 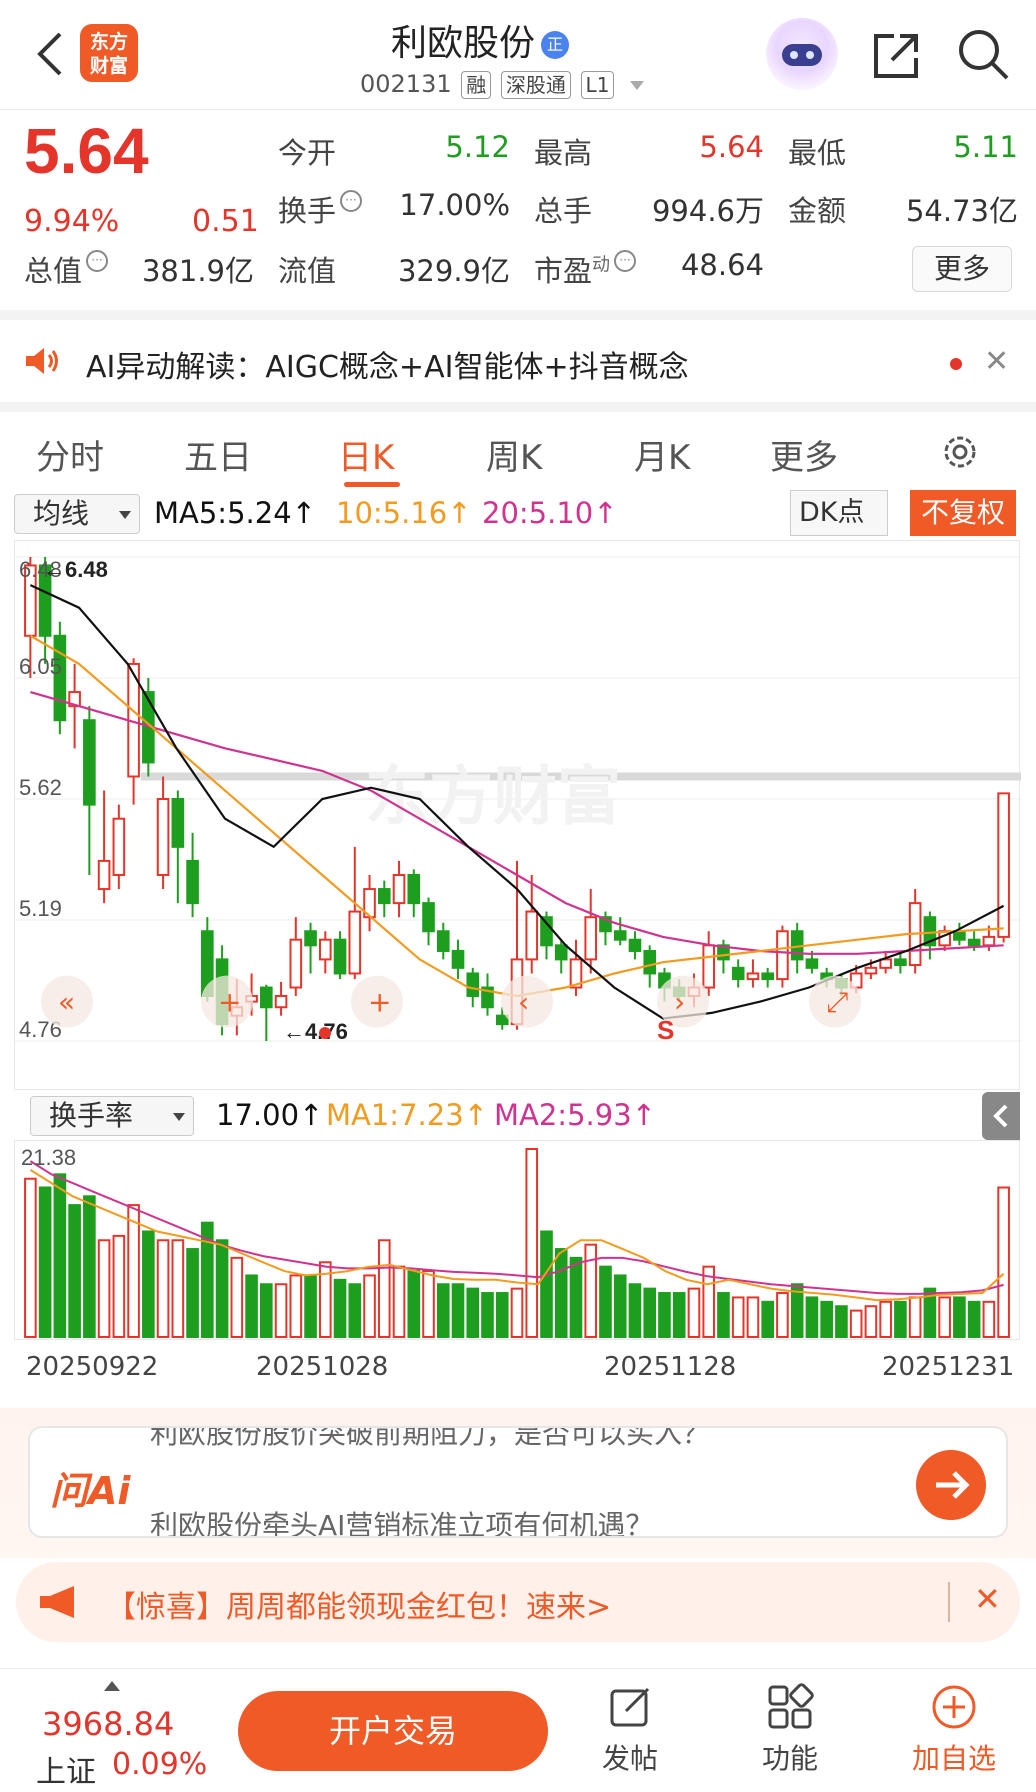 What do you see at coordinates (832, 512) in the screenshot?
I see `dk-point-label: DK点` at bounding box center [832, 512].